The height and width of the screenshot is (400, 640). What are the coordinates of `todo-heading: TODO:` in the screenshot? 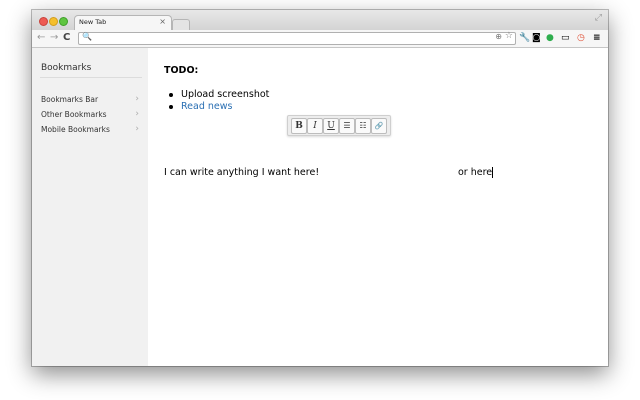 It's located at (181, 70).